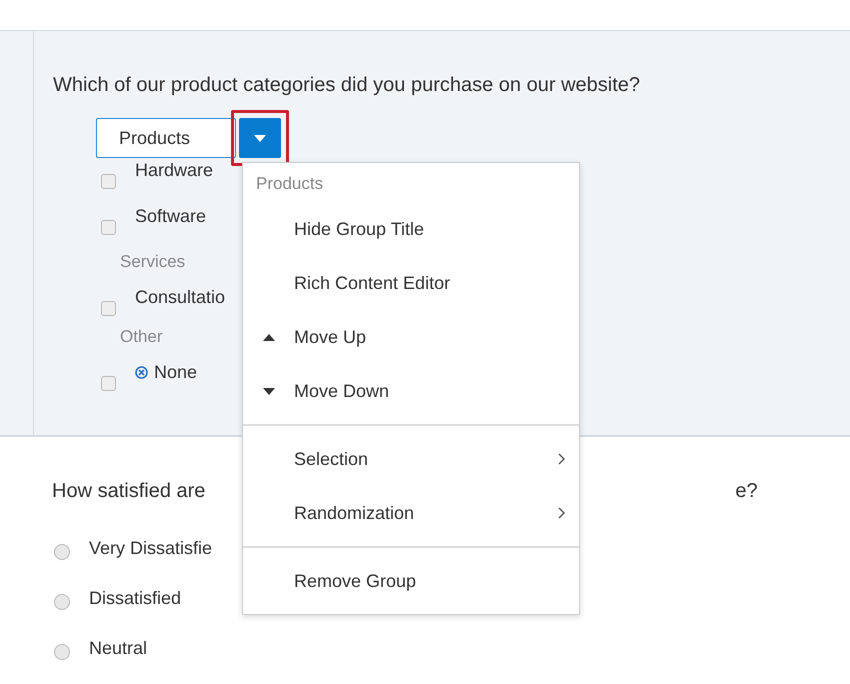 This screenshot has height=684, width=850. What do you see at coordinates (746, 491) in the screenshot?
I see `question-text: e?` at bounding box center [746, 491].